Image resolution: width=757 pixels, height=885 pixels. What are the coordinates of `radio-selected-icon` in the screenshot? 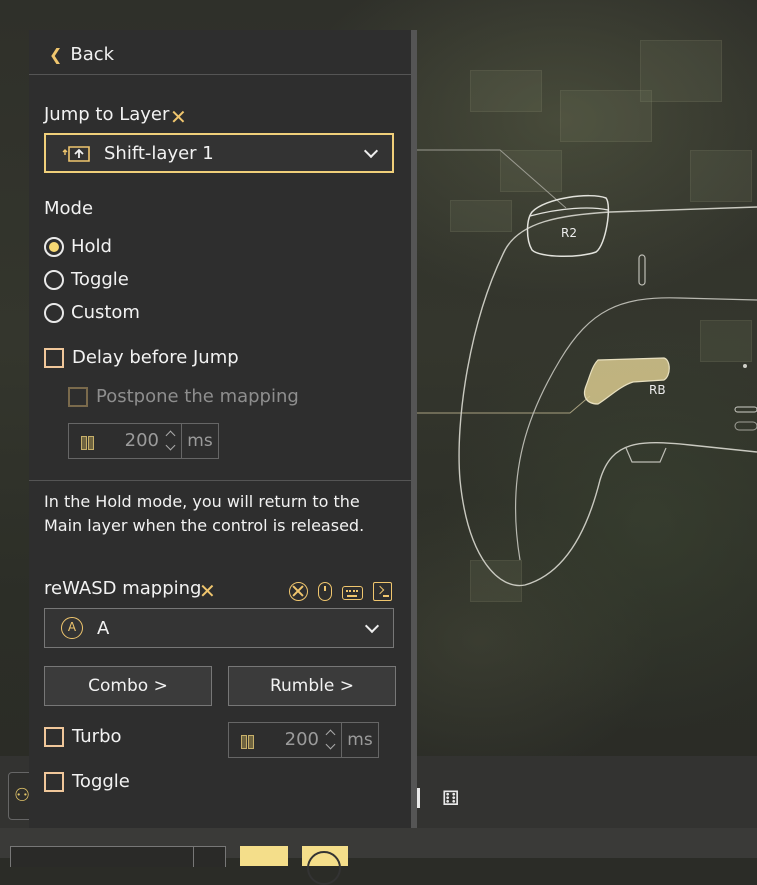 It's located at (54, 246).